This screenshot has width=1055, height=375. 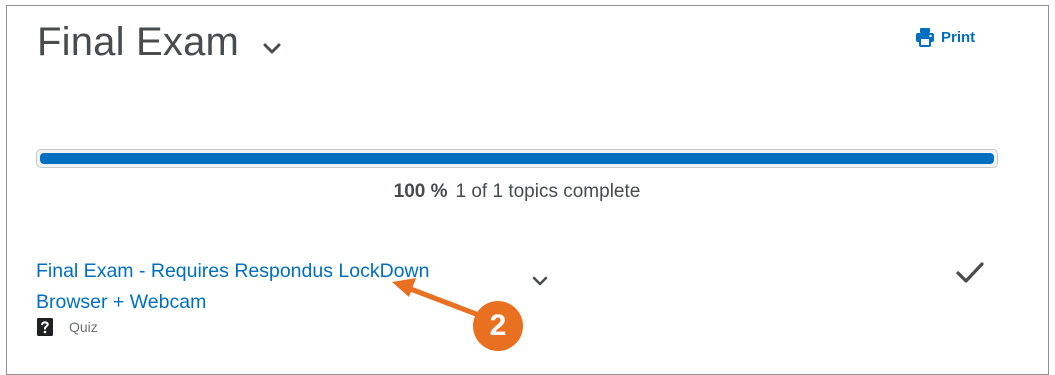 I want to click on title-area: Final Exam, so click(x=160, y=42).